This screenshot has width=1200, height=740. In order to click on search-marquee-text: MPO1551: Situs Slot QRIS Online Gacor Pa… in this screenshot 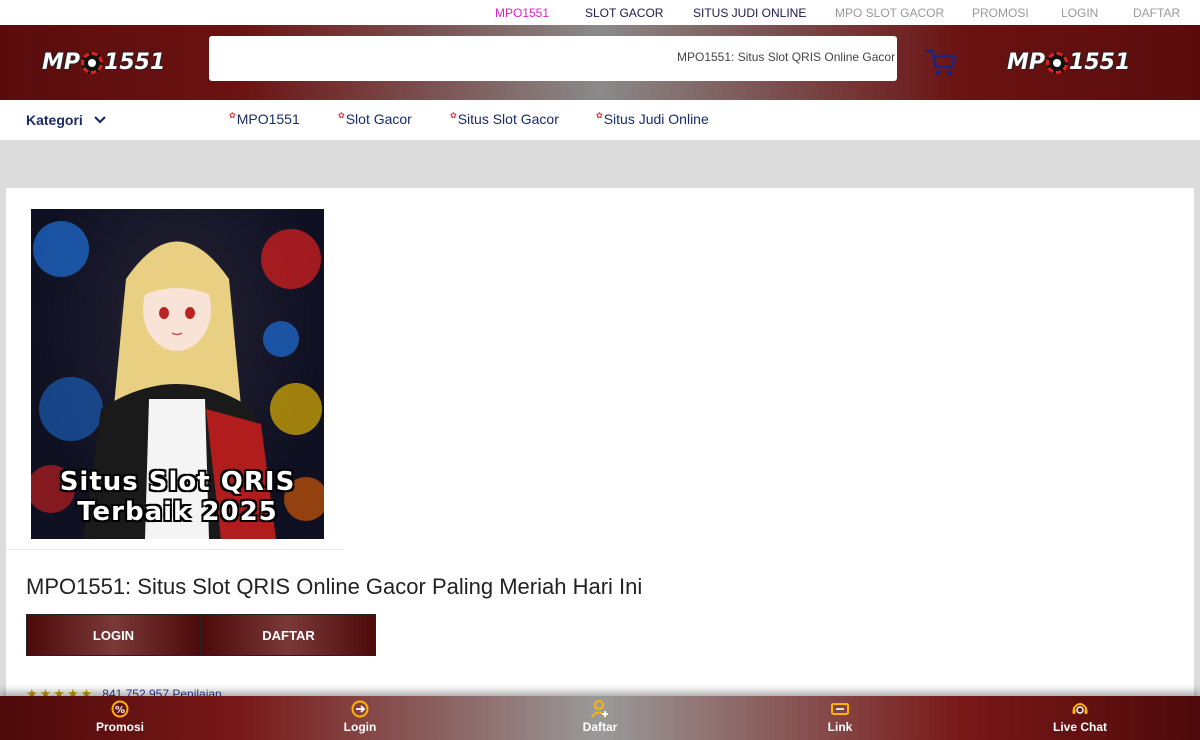, I will do `click(787, 57)`.